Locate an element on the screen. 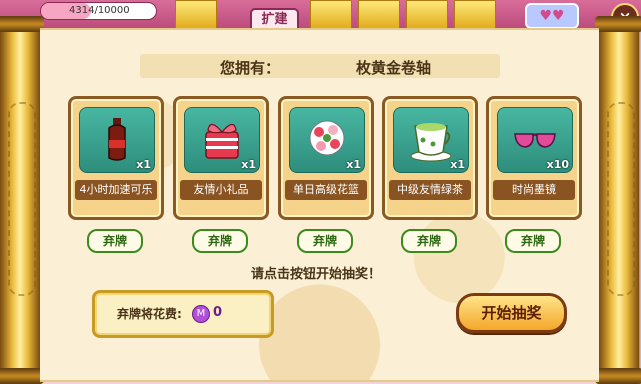 The height and width of the screenshot is (384, 641). cola-bottle-icon is located at coordinates (117, 139).